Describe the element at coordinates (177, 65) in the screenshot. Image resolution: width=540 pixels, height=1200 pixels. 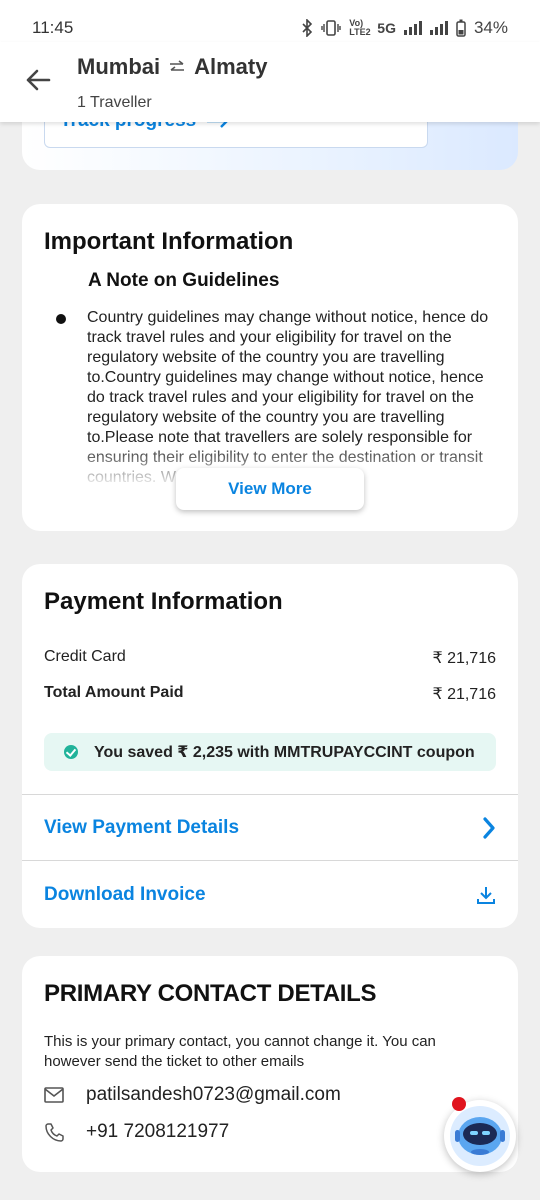
I see `swap-arrows-icon` at that location.